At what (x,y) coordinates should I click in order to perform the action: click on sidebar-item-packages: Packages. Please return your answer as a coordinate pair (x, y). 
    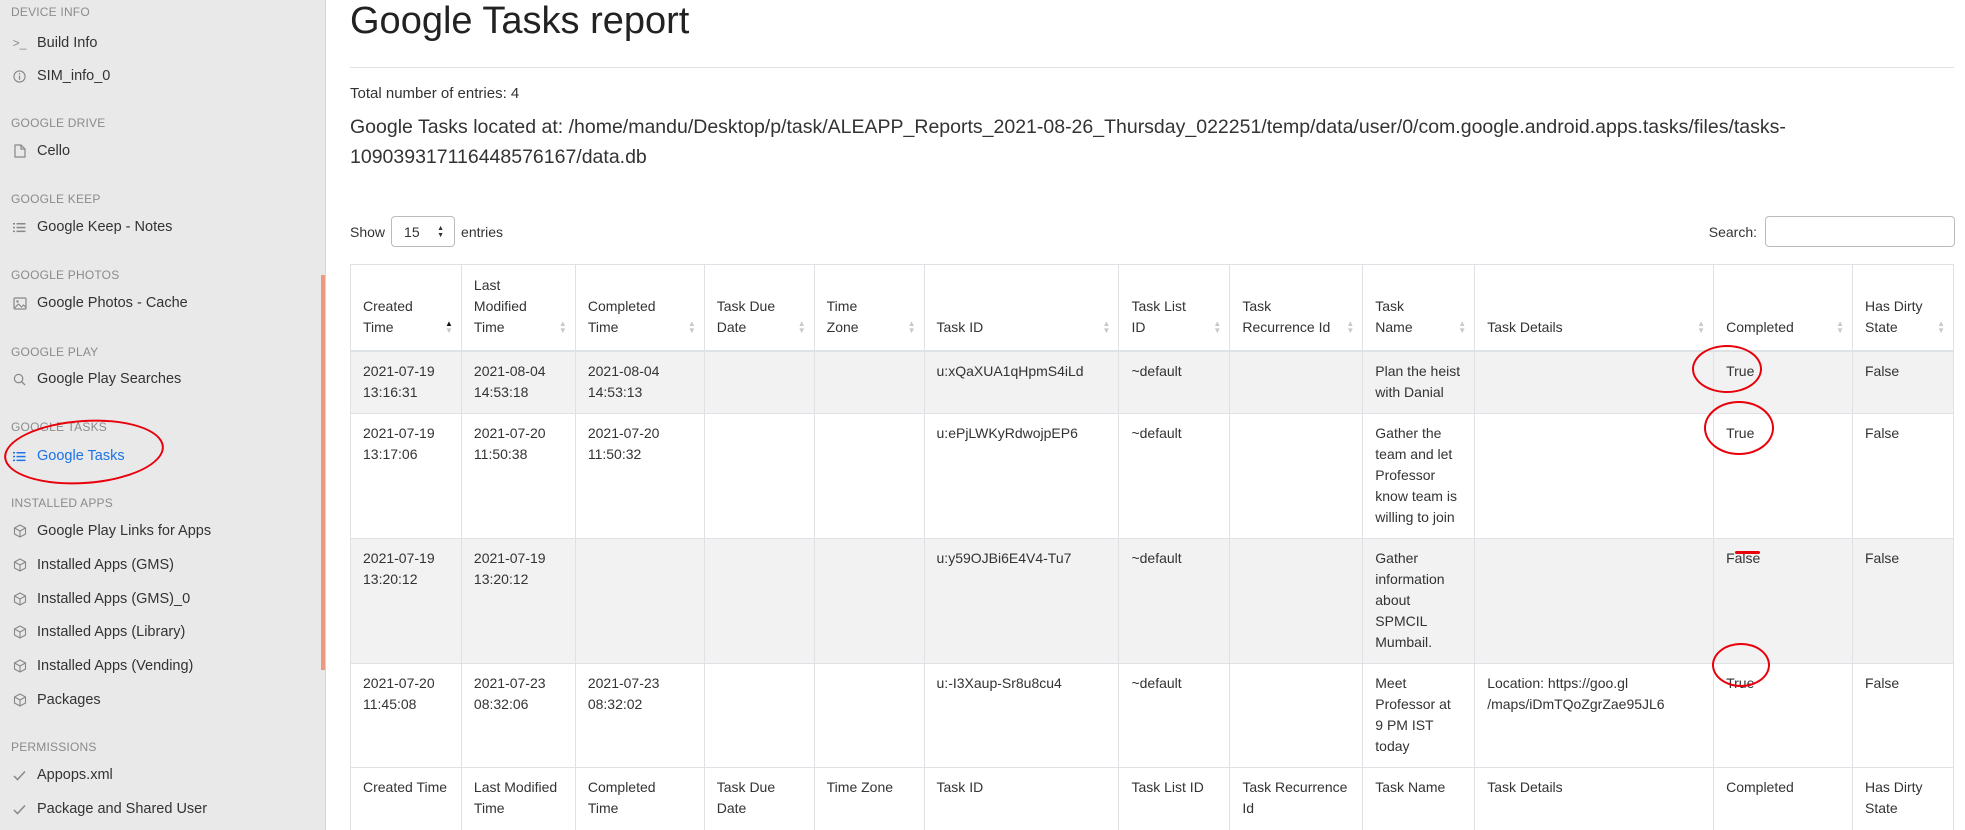
    Looking at the image, I should click on (56, 700).